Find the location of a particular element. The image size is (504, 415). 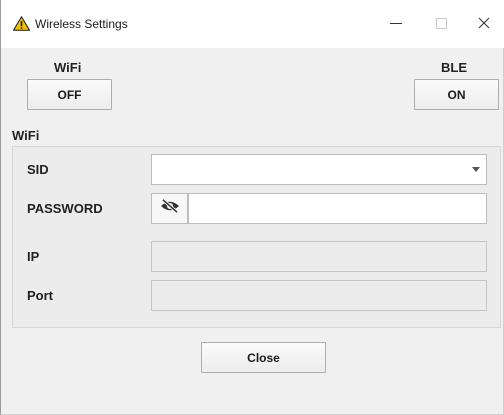

chevron-down-icon is located at coordinates (476, 169).